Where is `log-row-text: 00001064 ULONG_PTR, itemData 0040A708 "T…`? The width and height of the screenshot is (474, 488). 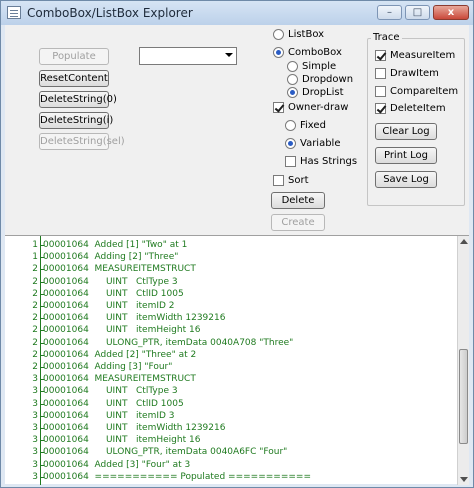 log-row-text: 00001064 ULONG_PTR, itemData 0040A708 "T… is located at coordinates (168, 342).